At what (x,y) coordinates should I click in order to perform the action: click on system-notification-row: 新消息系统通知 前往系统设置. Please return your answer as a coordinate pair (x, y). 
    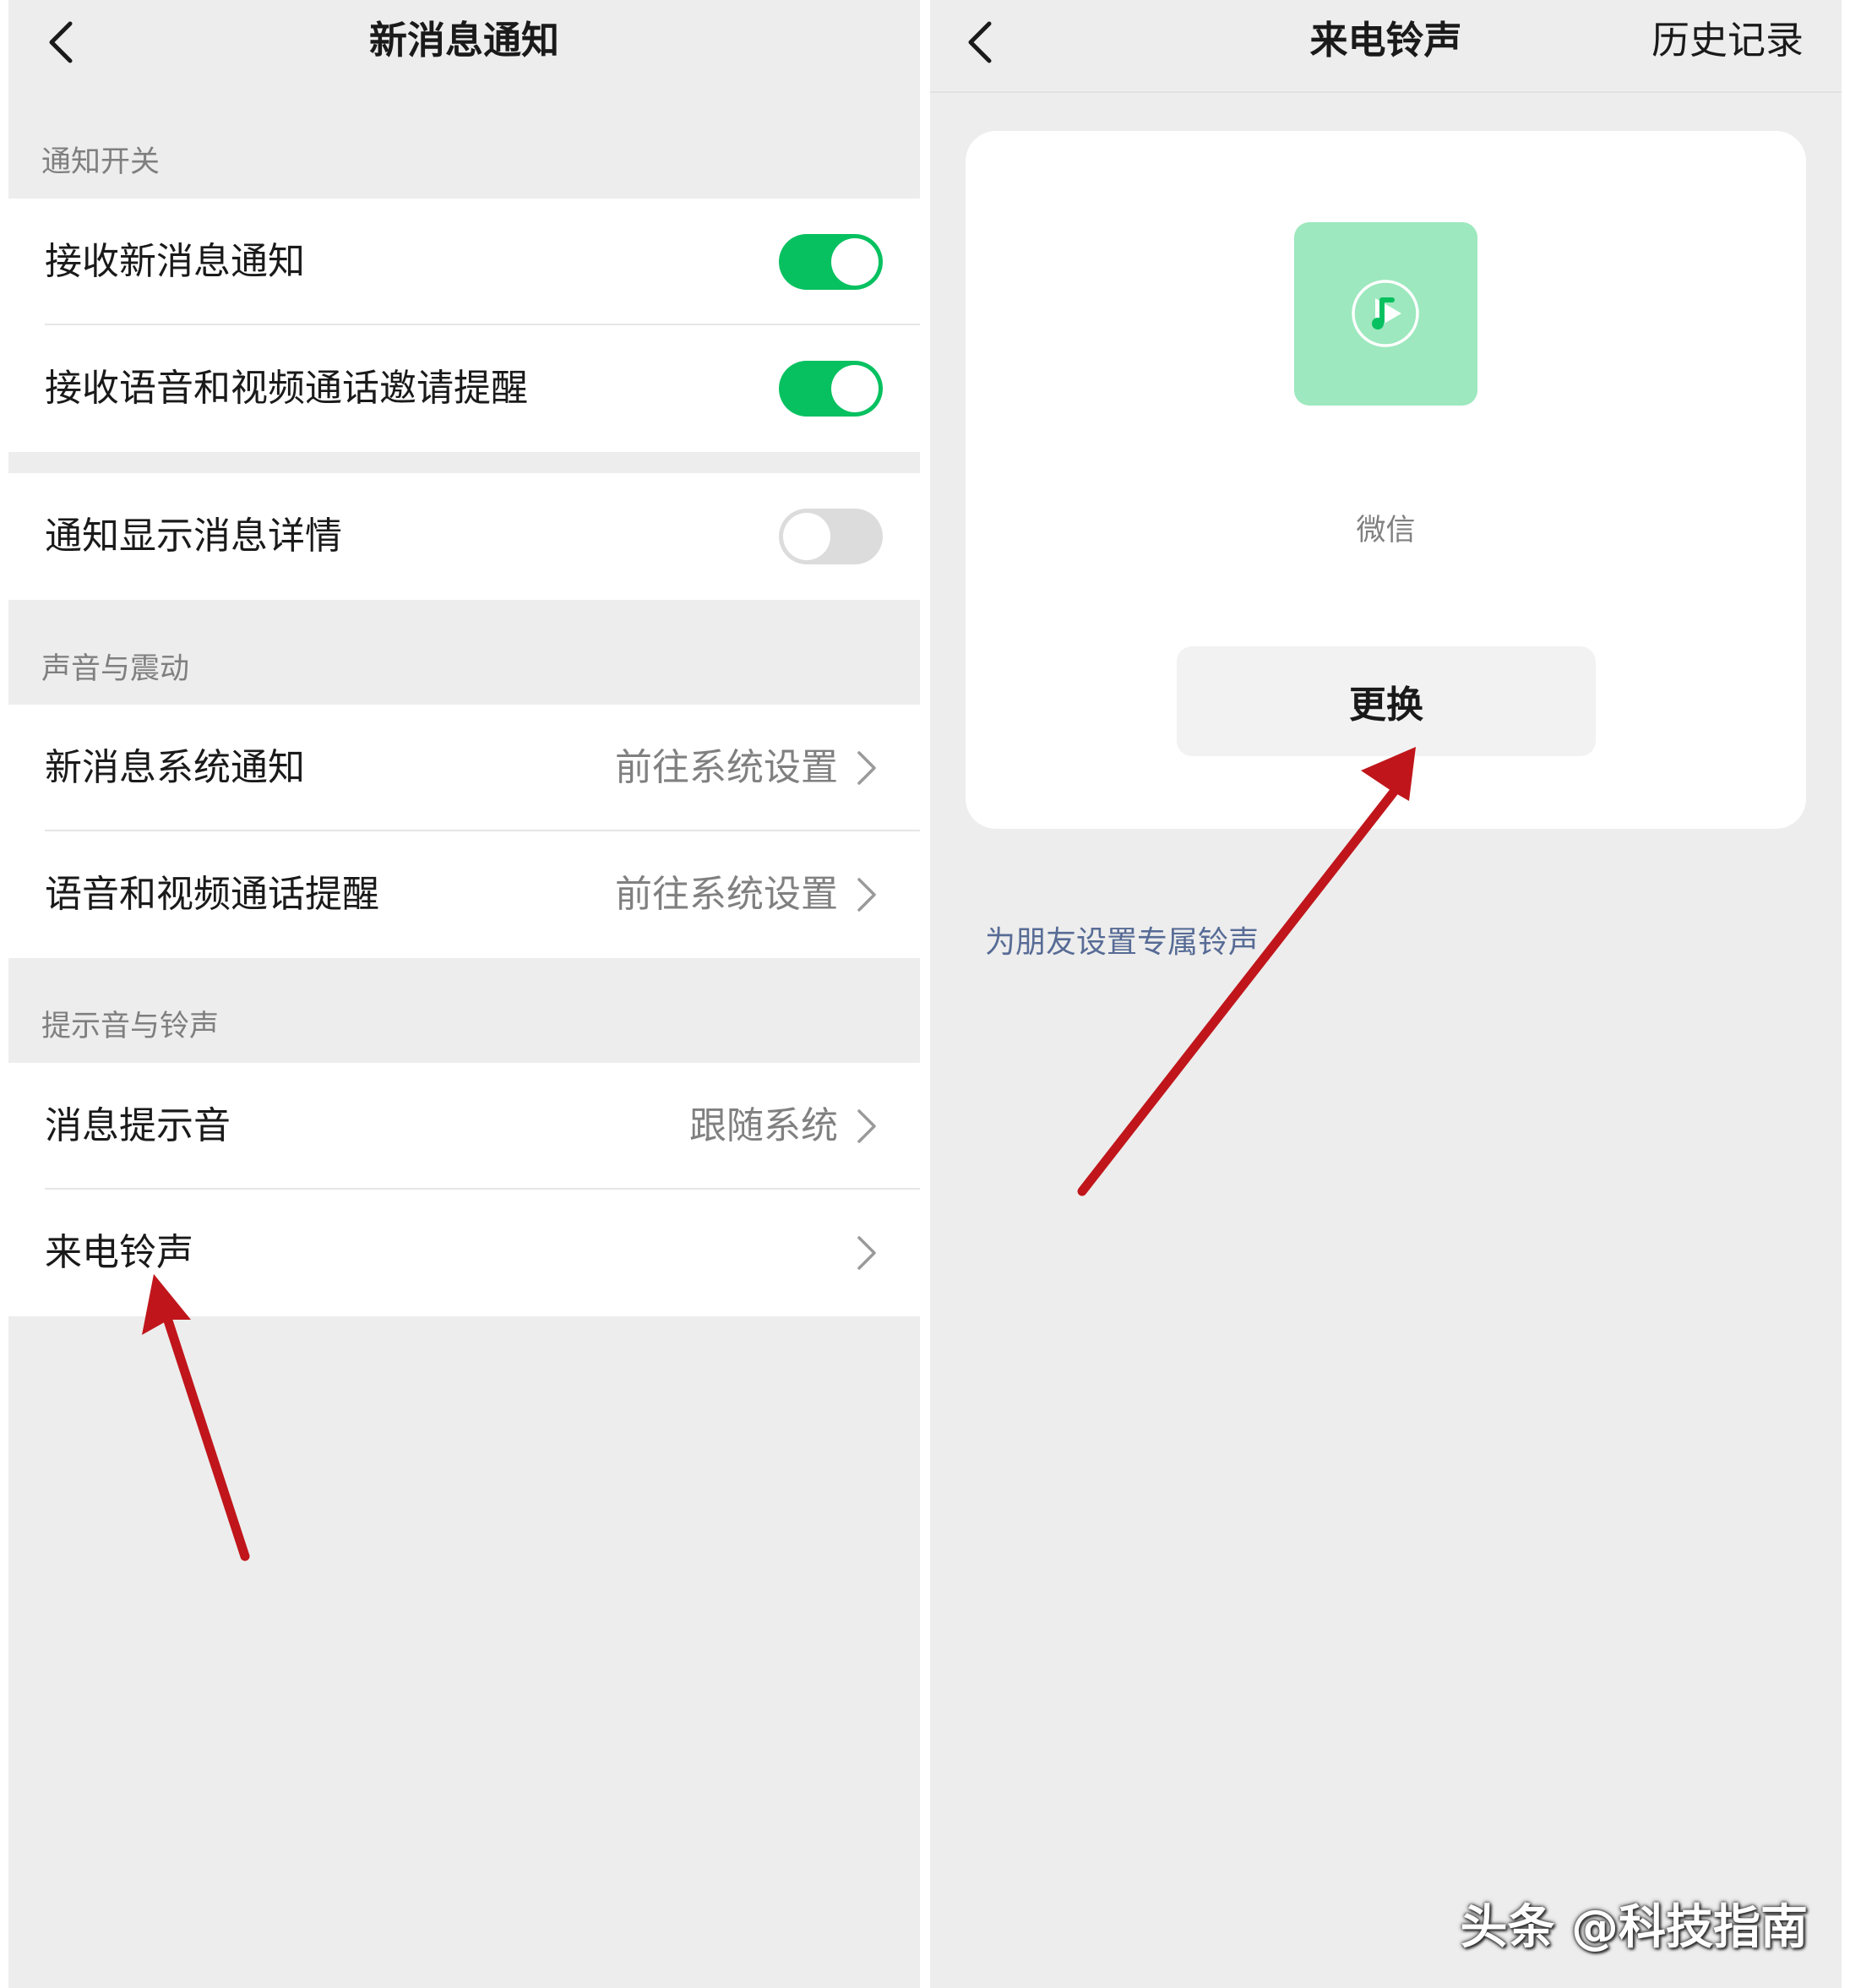
    Looking at the image, I should click on (464, 768).